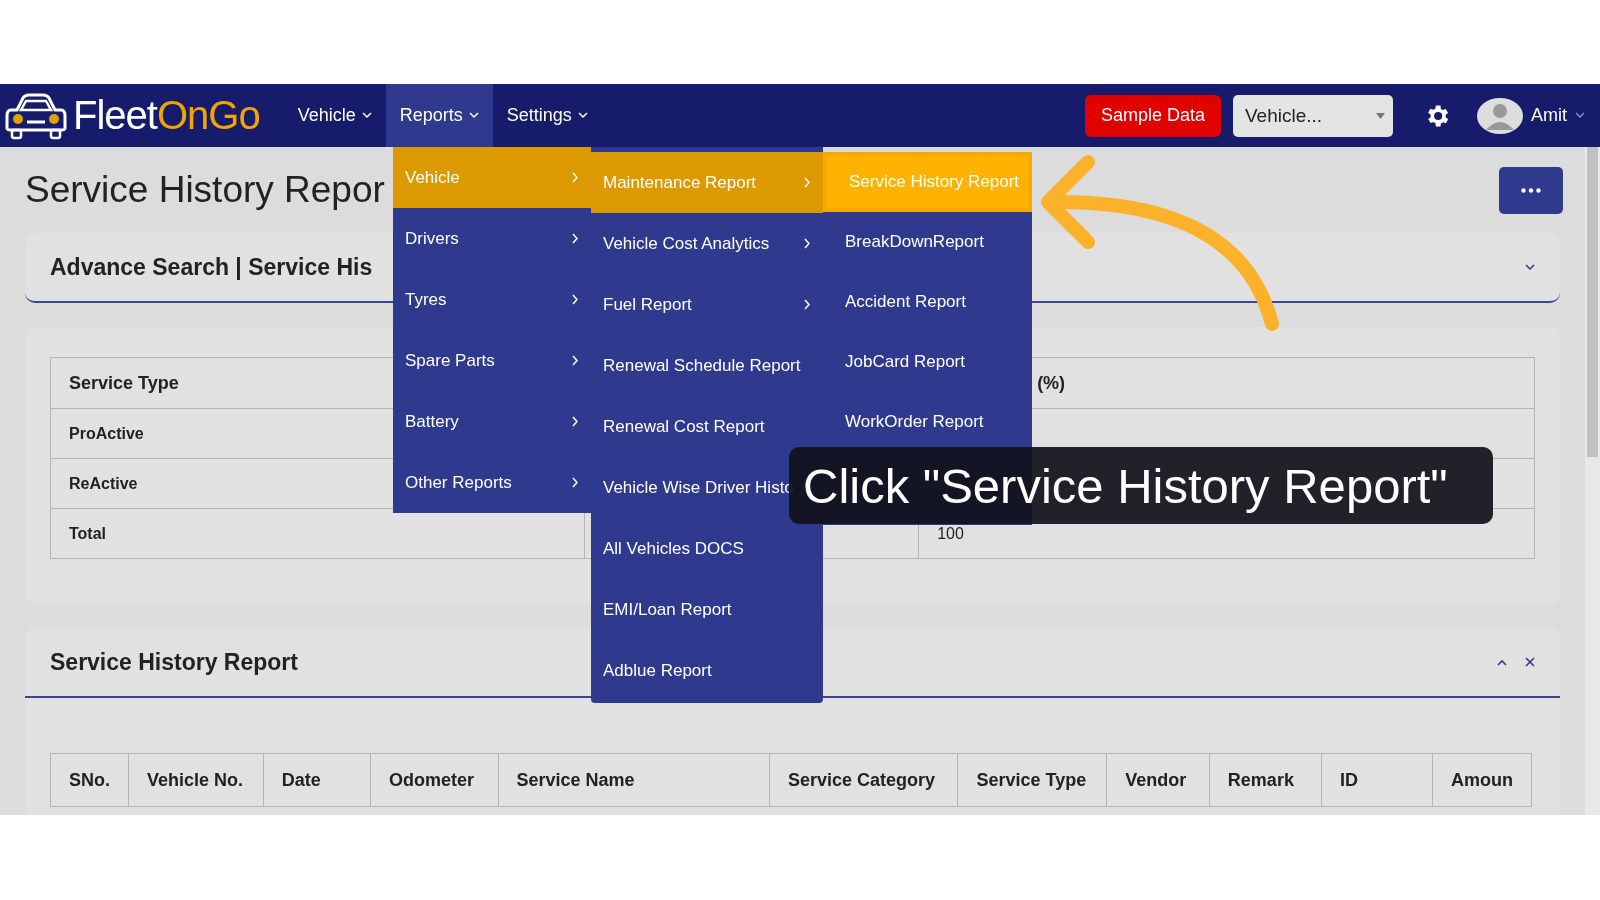  I want to click on page-title: Service History Repor, so click(205, 190).